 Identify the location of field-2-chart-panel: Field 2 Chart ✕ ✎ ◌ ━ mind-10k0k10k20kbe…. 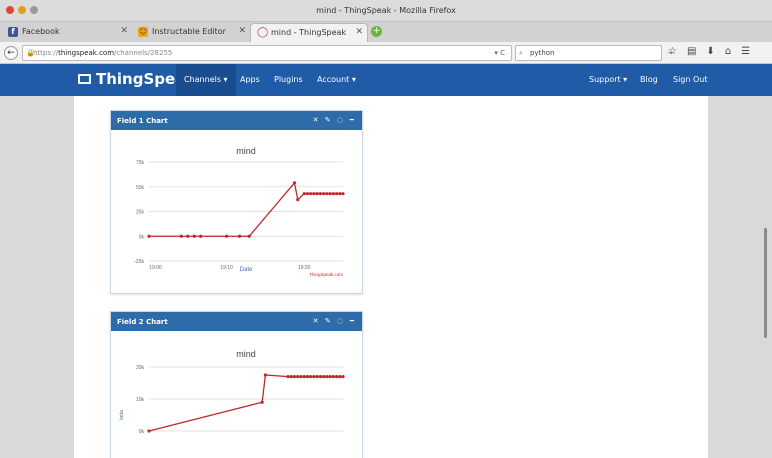
(236, 384).